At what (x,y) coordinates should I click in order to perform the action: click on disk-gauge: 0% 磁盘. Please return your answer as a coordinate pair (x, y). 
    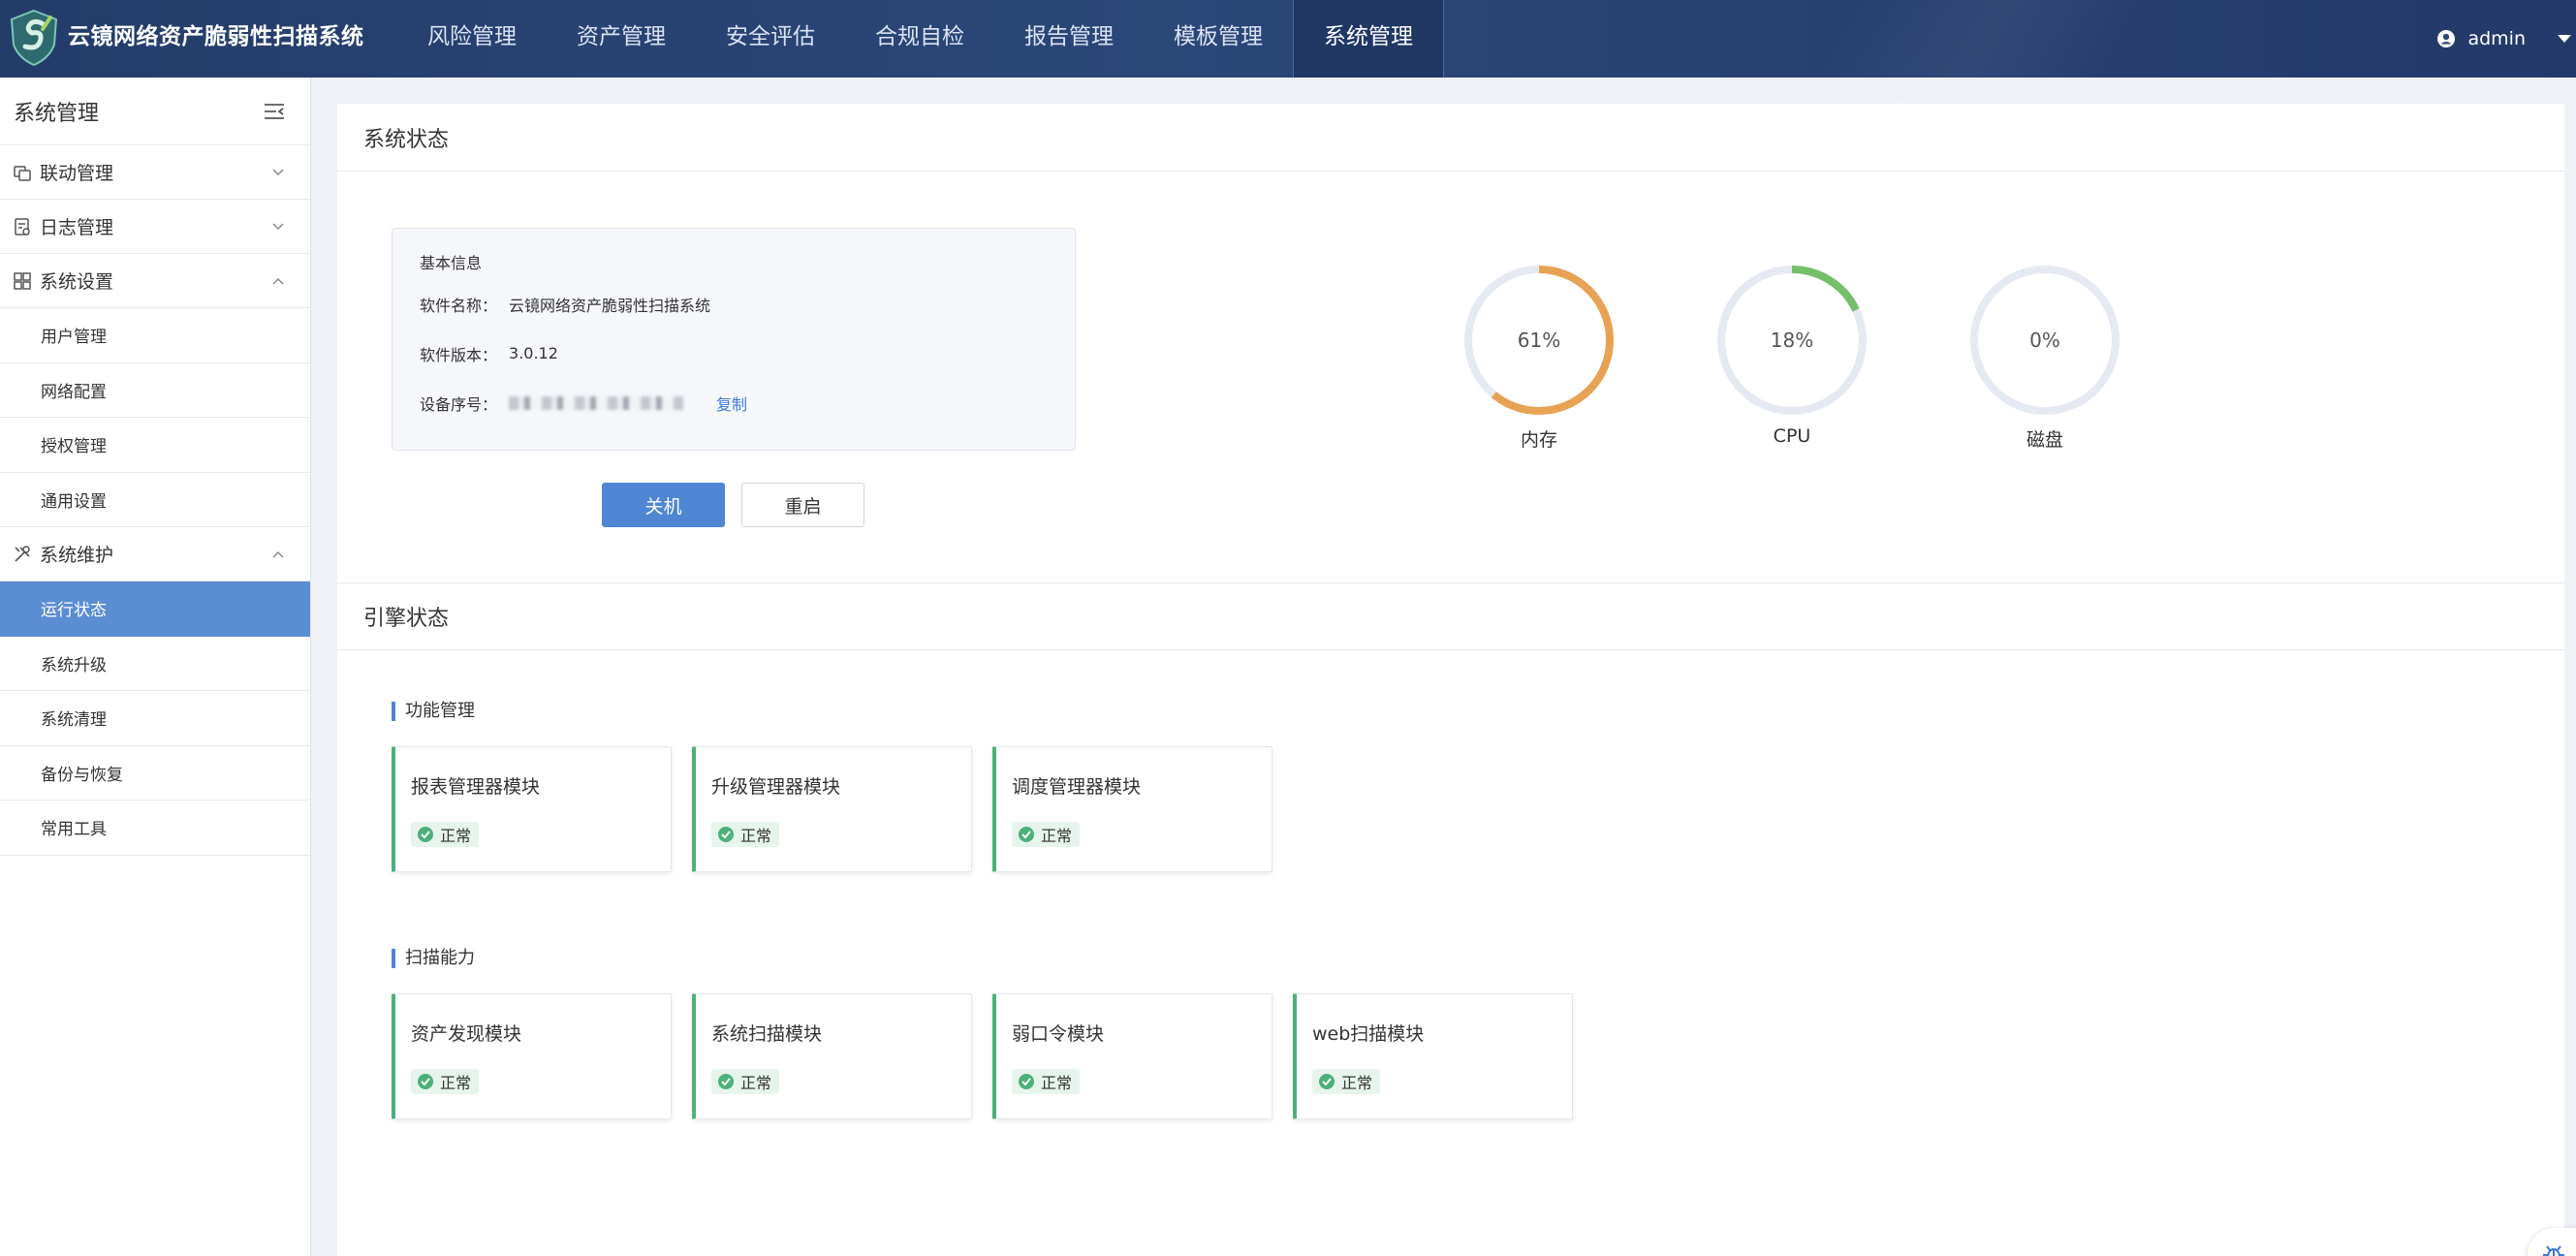
    Looking at the image, I should click on (2044, 357).